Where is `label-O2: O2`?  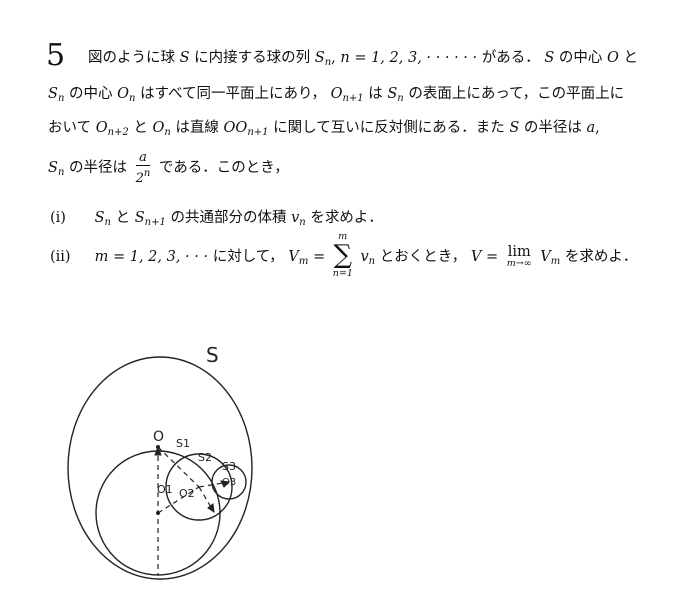 label-O2: O2 is located at coordinates (187, 493).